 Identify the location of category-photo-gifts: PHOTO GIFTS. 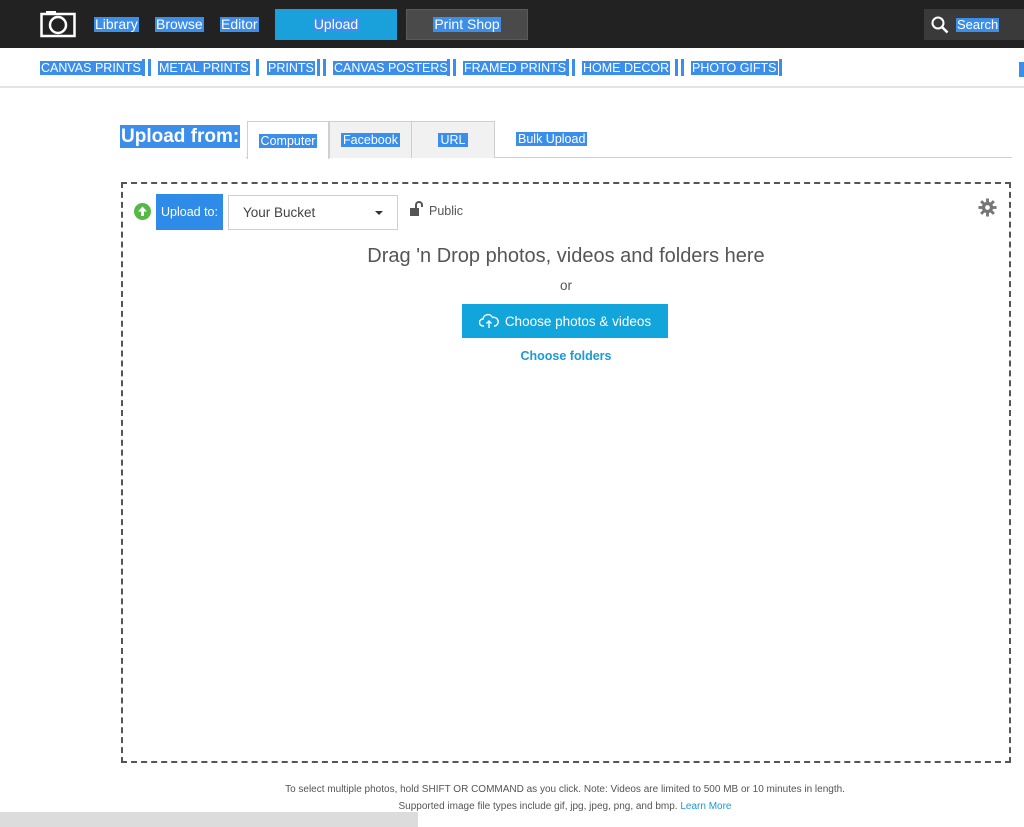
(734, 68).